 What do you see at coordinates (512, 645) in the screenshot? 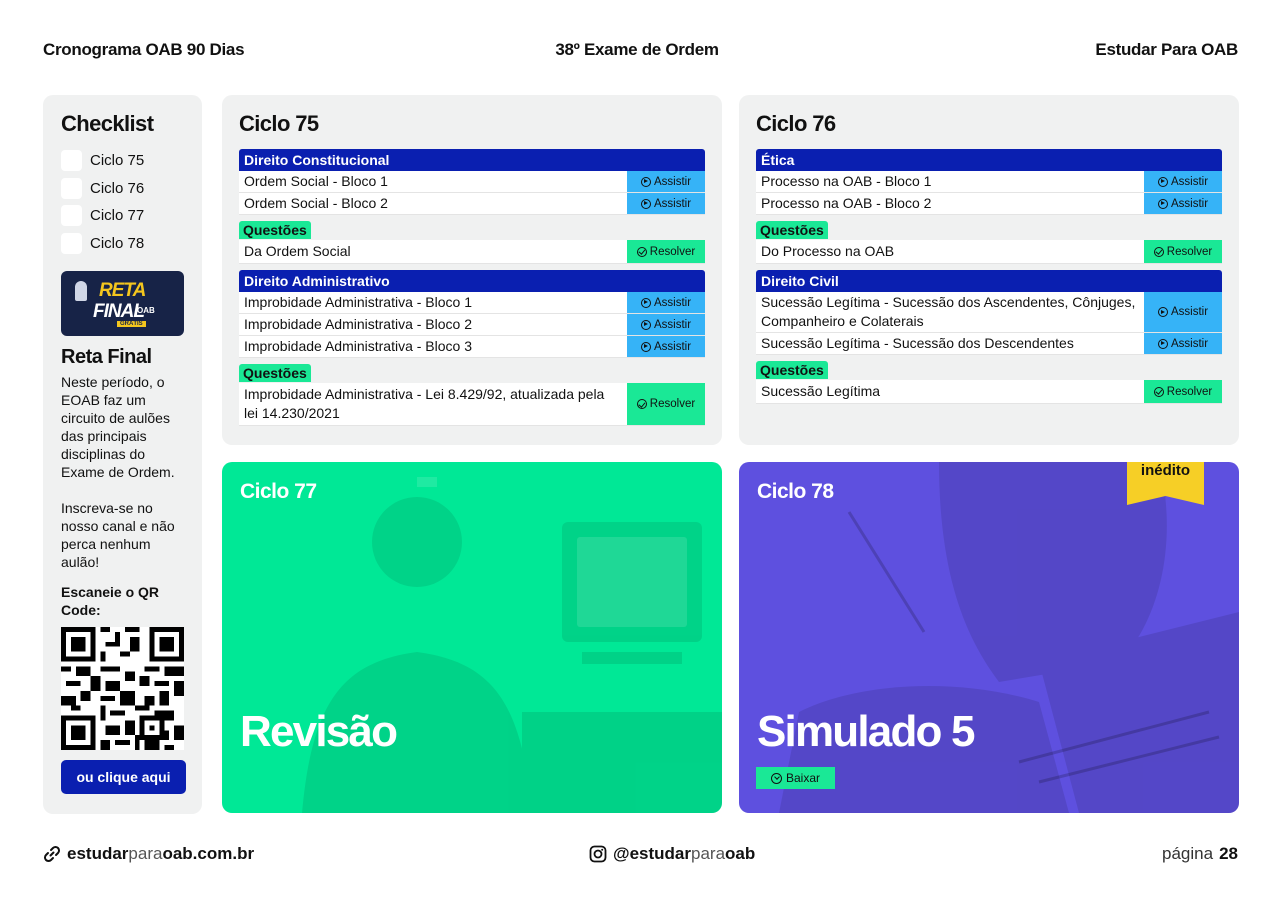
I see `student-photo` at bounding box center [512, 645].